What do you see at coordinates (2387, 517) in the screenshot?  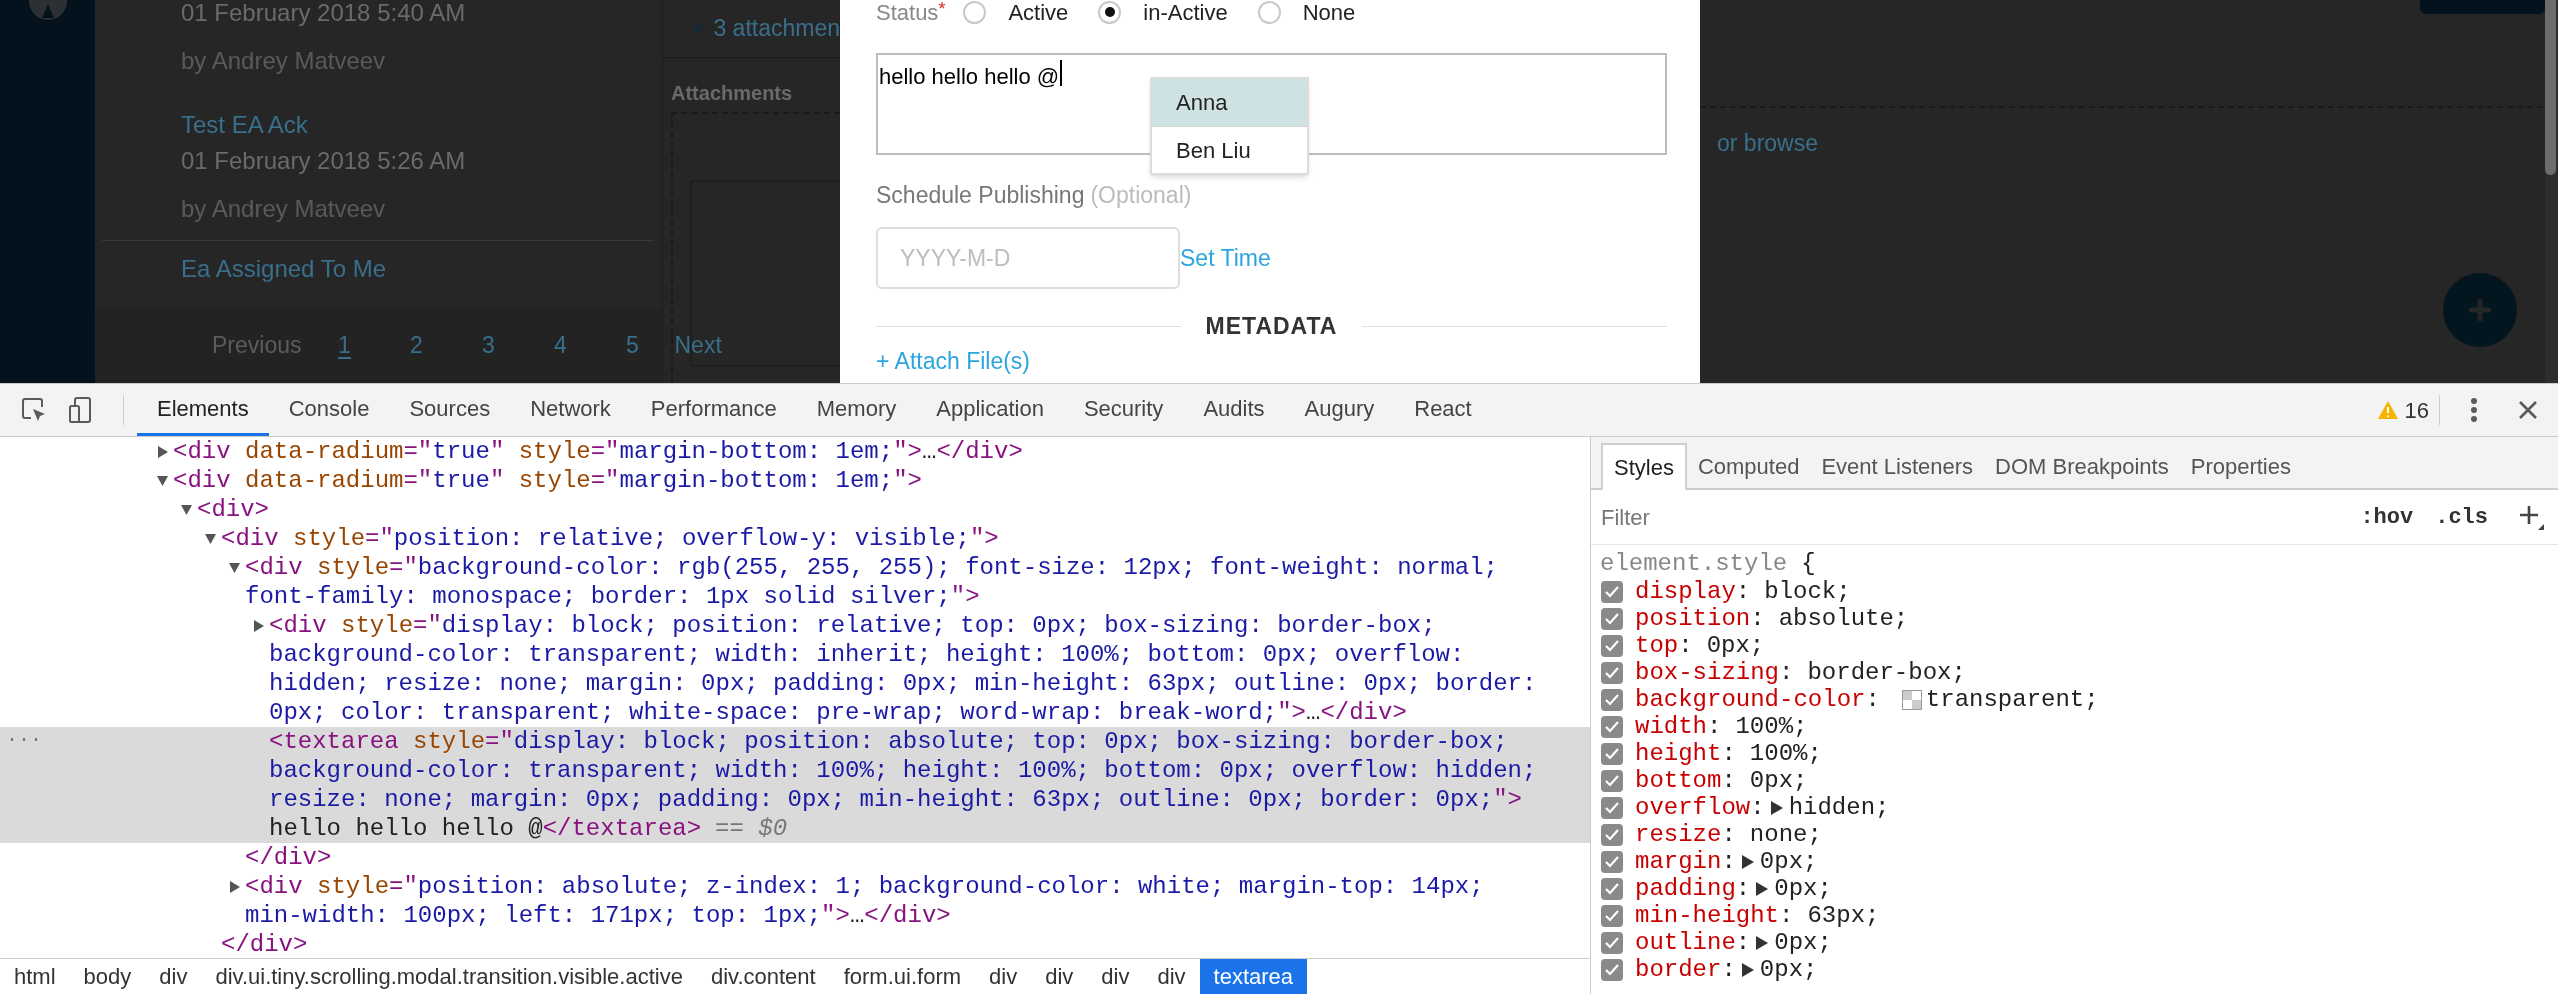 I see `filter-toggle: :hov` at bounding box center [2387, 517].